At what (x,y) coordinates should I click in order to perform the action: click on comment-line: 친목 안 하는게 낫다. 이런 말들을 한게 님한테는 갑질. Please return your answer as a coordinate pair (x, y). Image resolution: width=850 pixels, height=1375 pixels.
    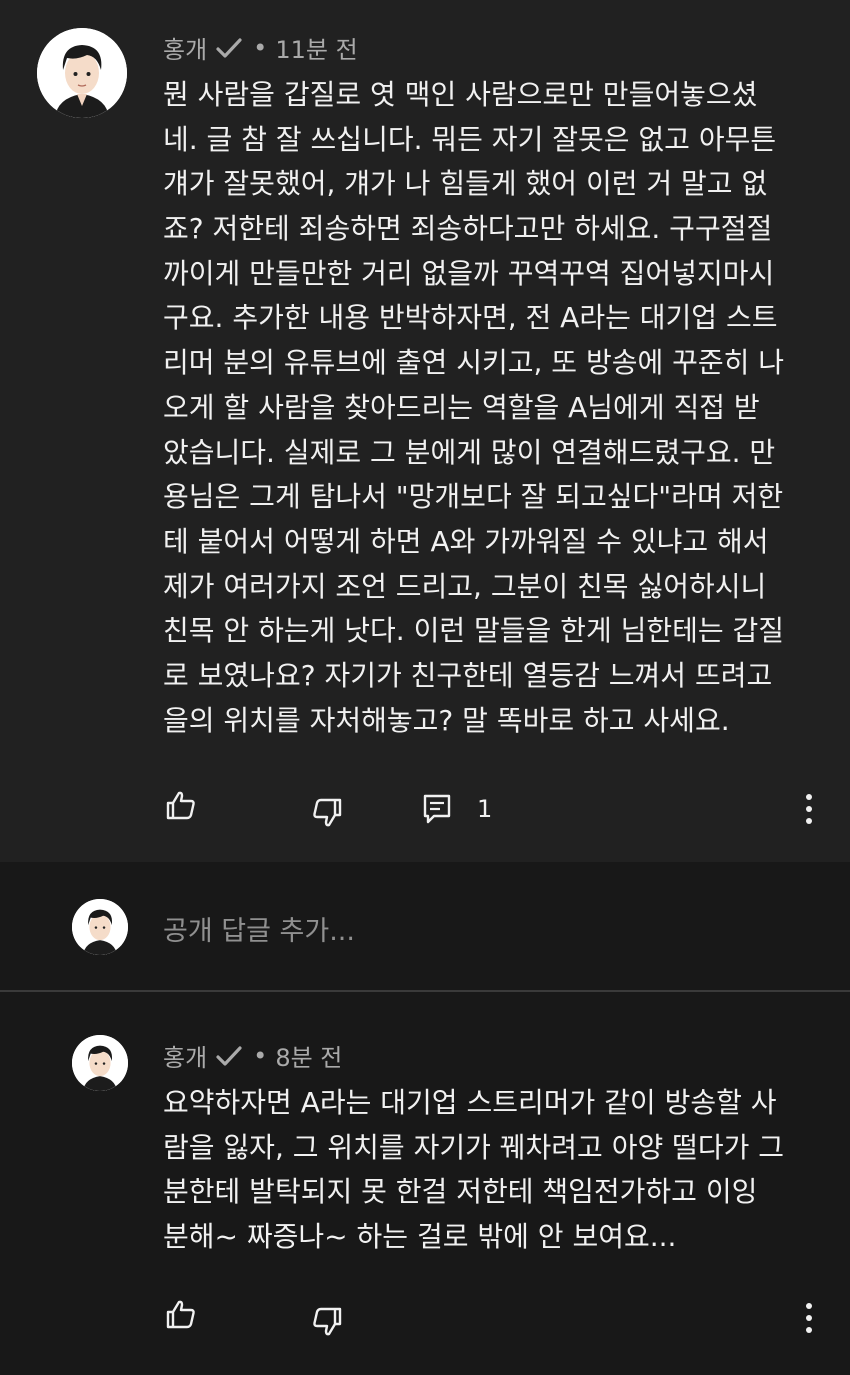
    Looking at the image, I should click on (474, 631).